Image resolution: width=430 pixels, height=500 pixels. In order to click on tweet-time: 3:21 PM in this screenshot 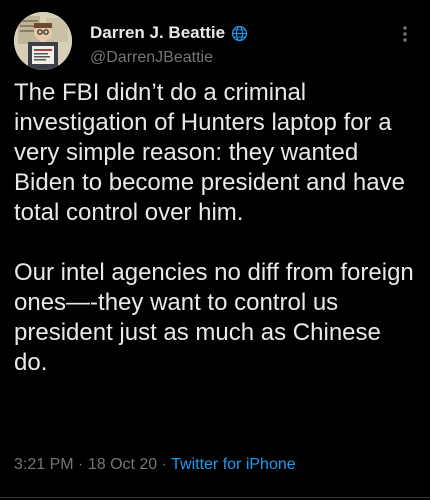, I will do `click(44, 464)`.